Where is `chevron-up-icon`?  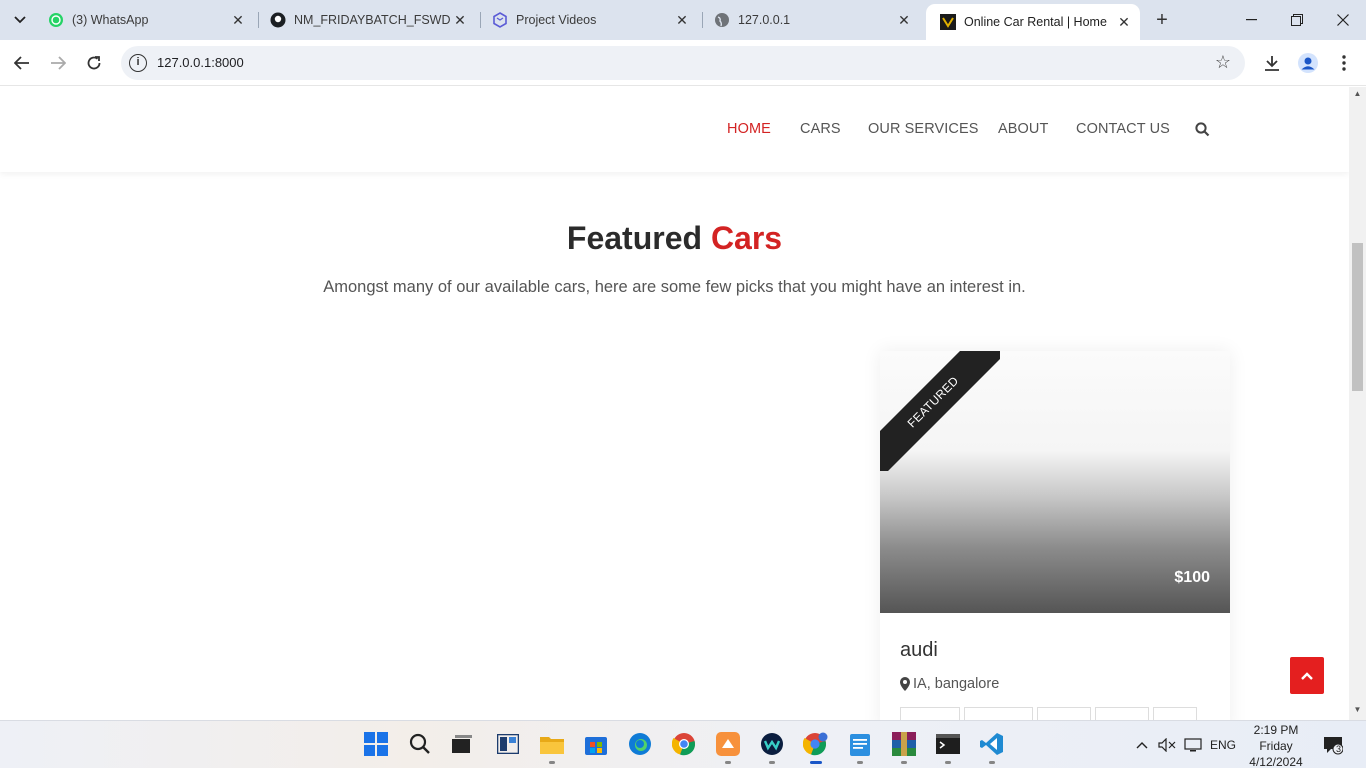
chevron-up-icon is located at coordinates (1307, 675).